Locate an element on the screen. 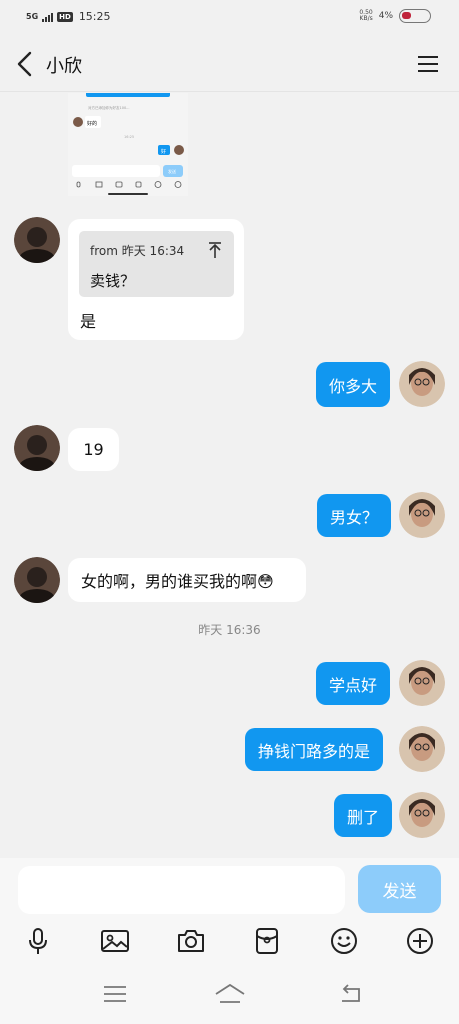  network-type: 5G is located at coordinates (32, 16).